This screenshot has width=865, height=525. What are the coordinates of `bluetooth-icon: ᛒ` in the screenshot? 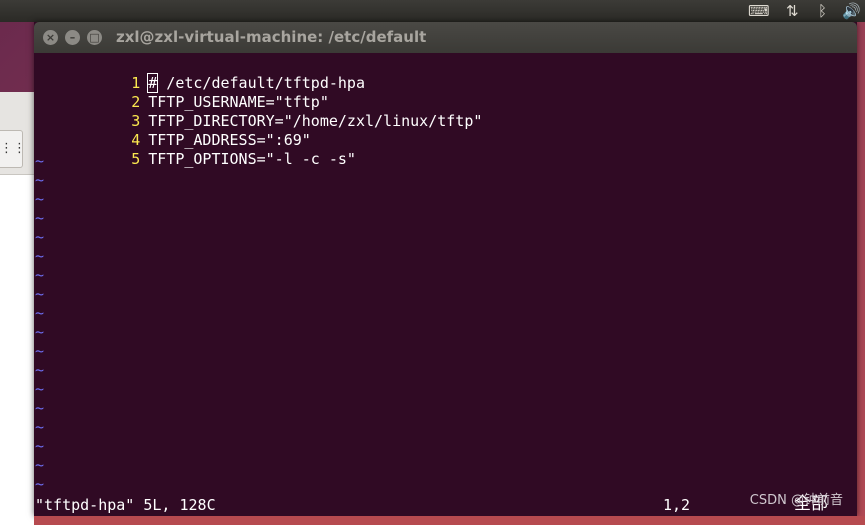 It's located at (822, 11).